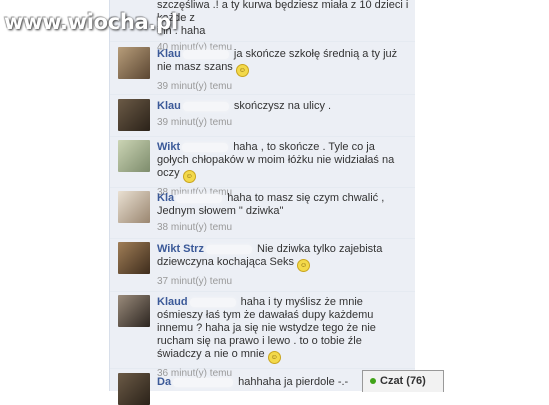  What do you see at coordinates (91, 22) in the screenshot?
I see `site-watermark: www.wiocha.pl` at bounding box center [91, 22].